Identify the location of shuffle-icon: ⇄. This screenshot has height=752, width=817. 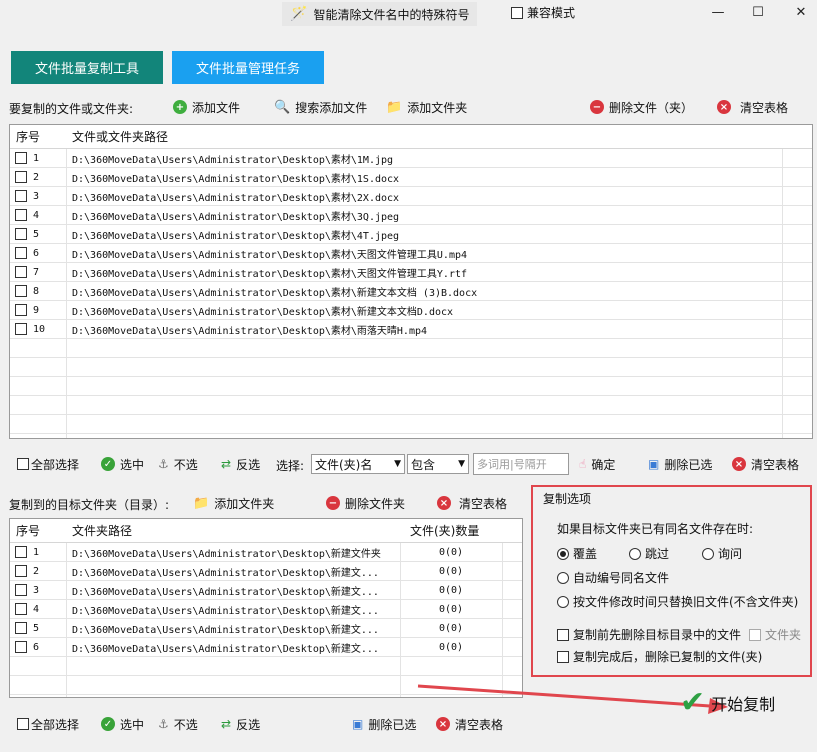
(226, 724).